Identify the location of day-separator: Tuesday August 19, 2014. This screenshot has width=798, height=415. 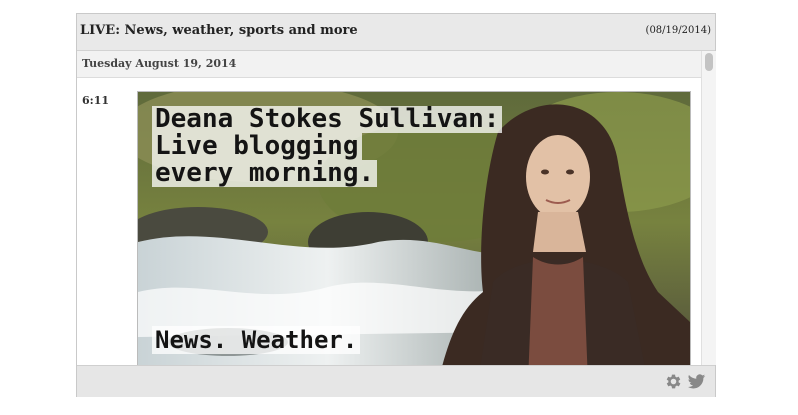
(389, 64).